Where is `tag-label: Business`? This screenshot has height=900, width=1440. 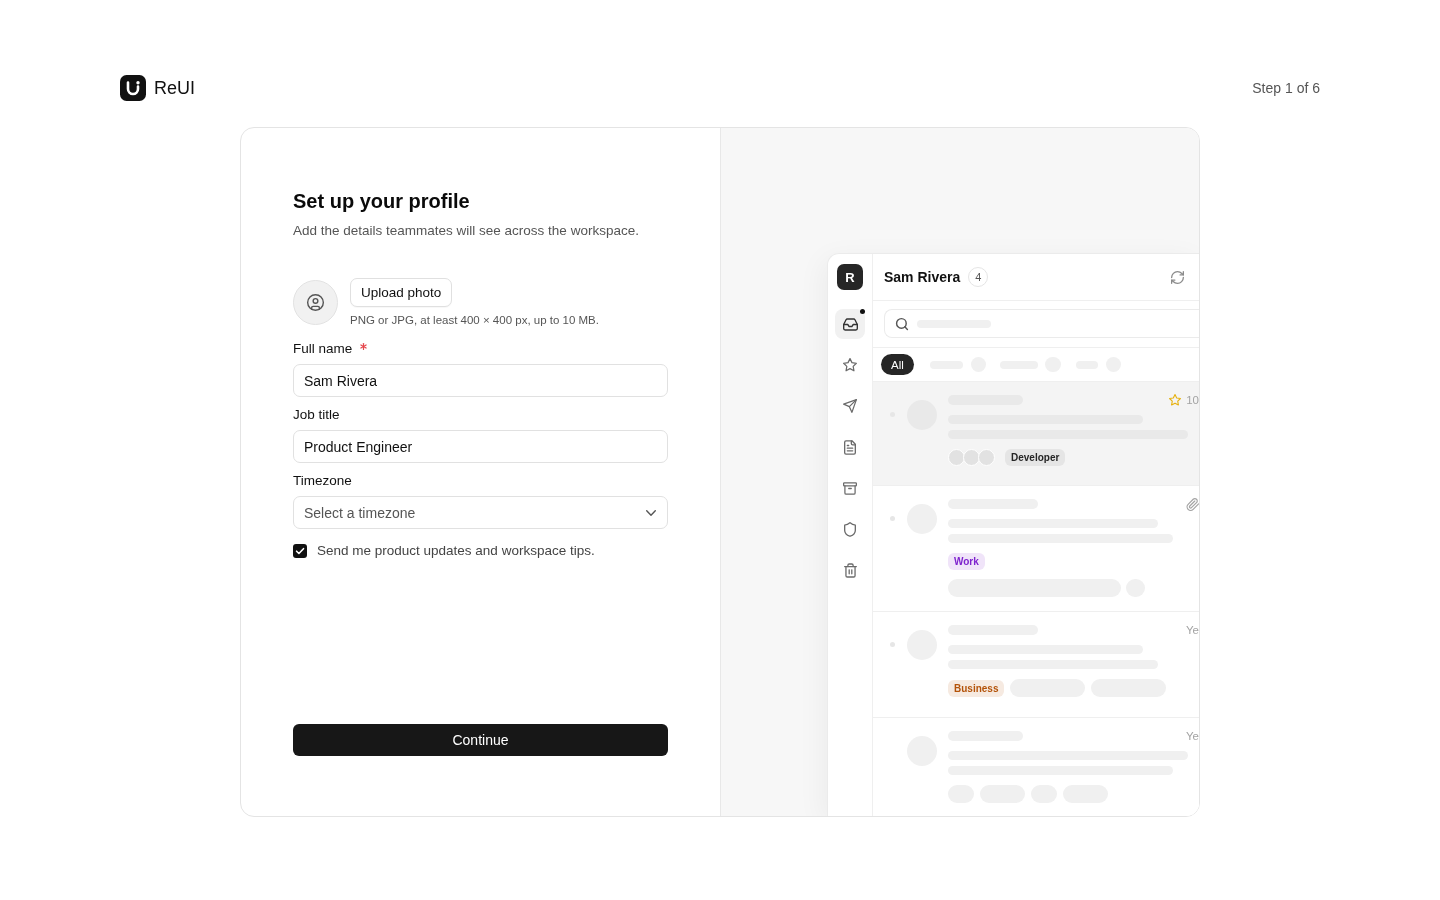
tag-label: Business is located at coordinates (976, 688).